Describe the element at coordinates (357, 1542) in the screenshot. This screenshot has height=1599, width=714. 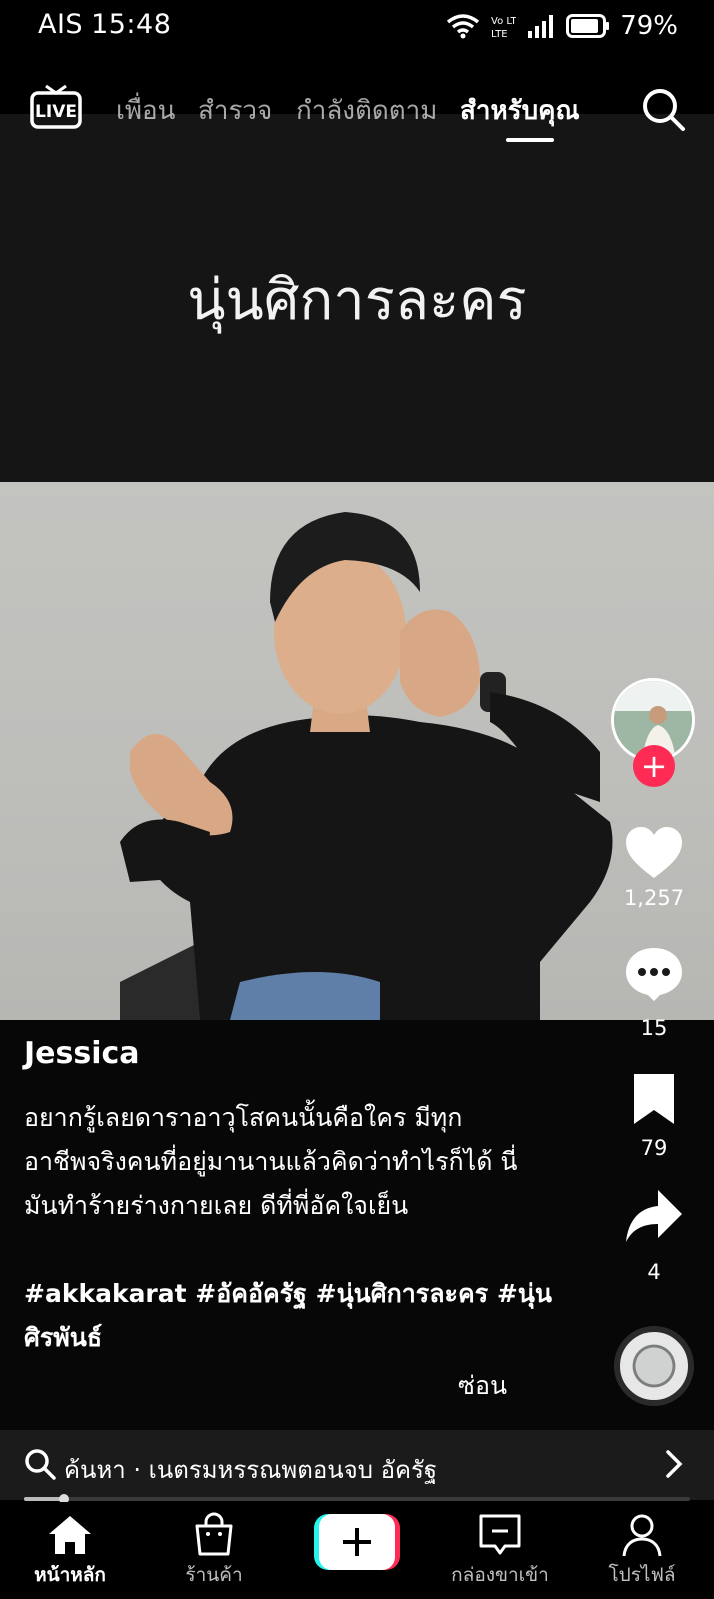
I see `create-button` at that location.